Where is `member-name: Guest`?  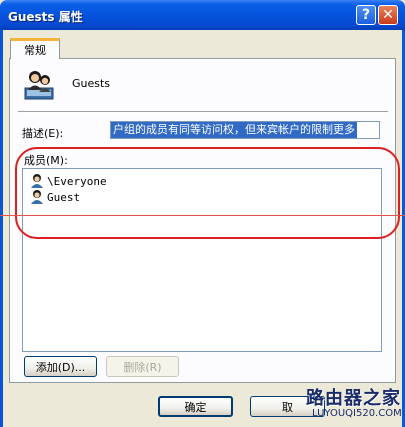 member-name: Guest is located at coordinates (64, 197).